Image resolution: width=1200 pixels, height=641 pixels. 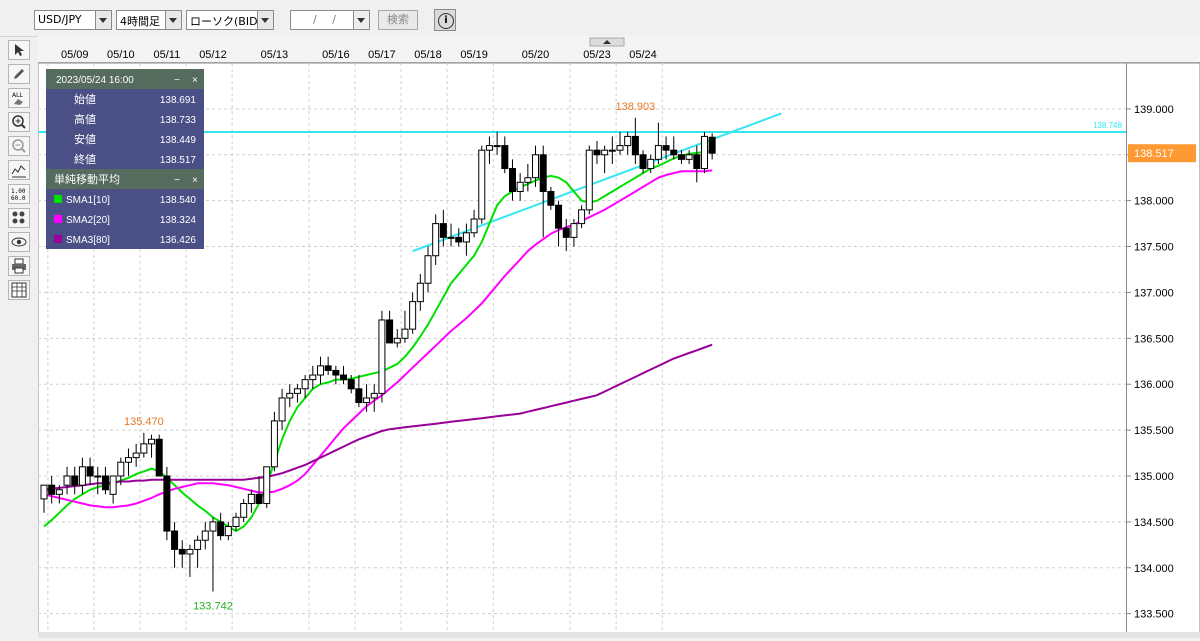 I want to click on symbol-select: USD/JPY, so click(x=73, y=20).